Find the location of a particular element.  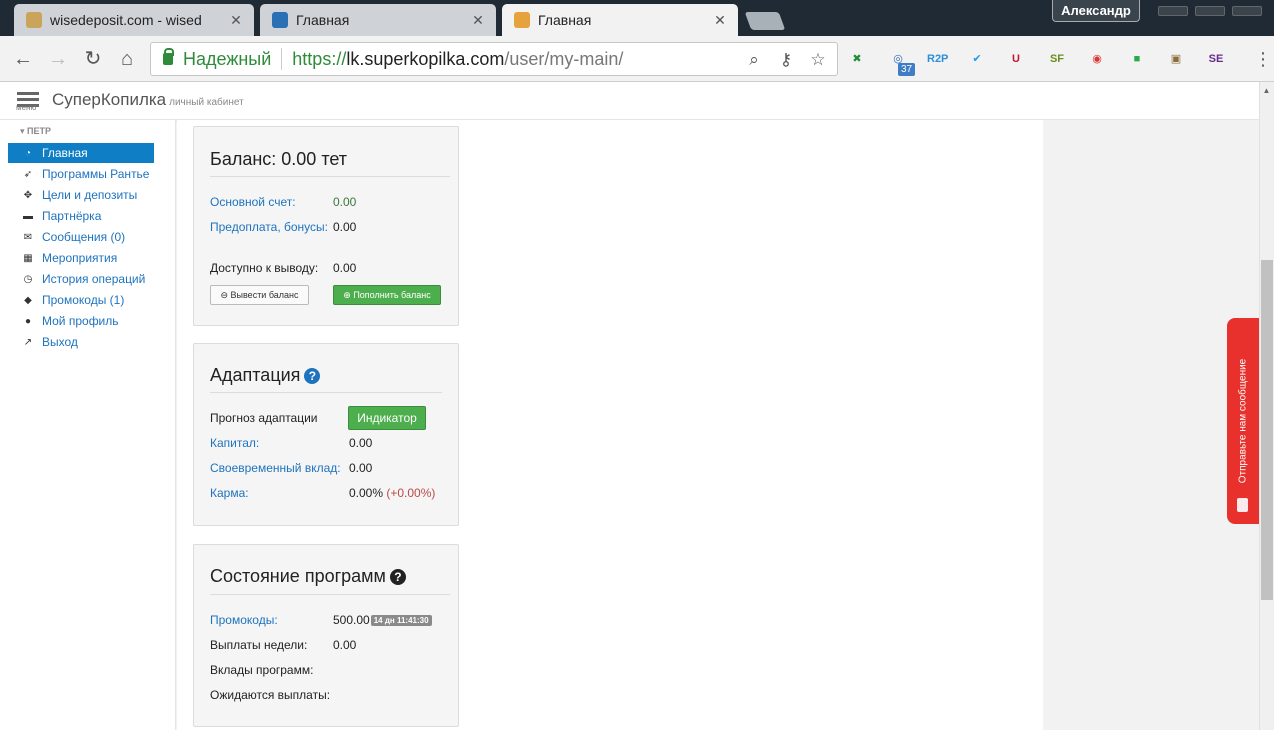

prepay-label: Предоплата, бонусы: is located at coordinates (269, 227).